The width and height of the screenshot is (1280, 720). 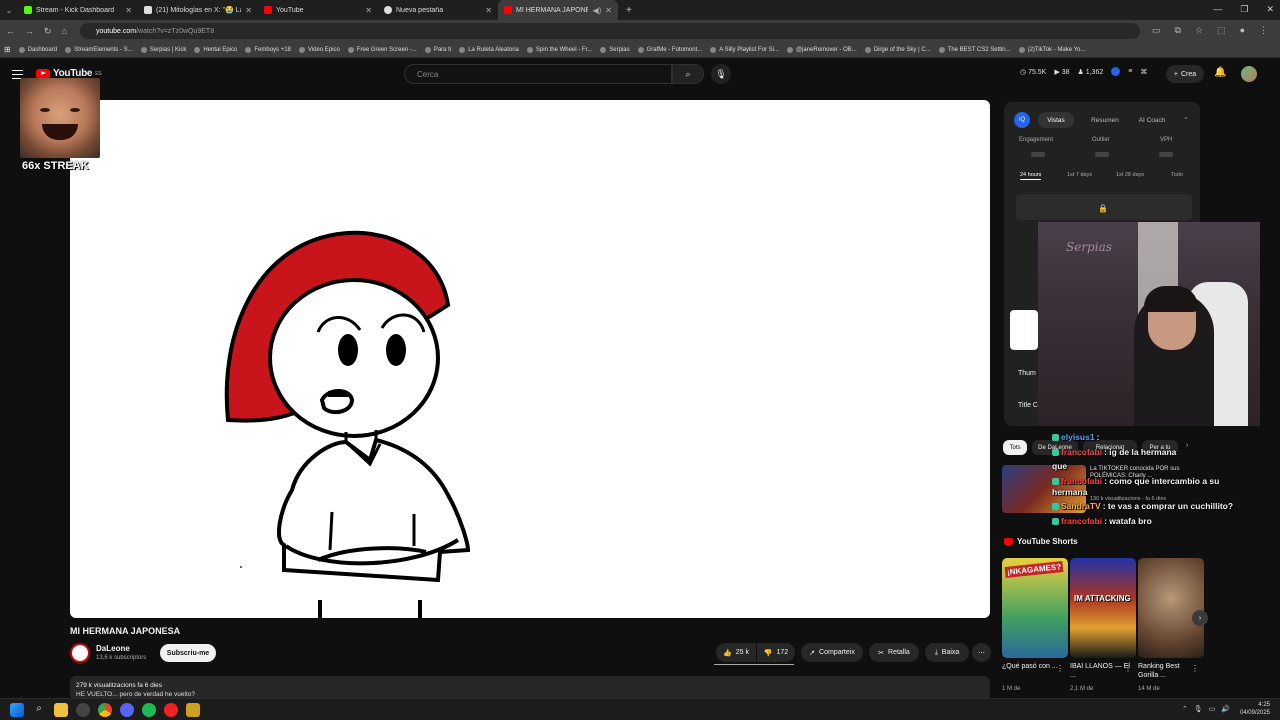 What do you see at coordinates (776, 652) in the screenshot?
I see `dislike-button: 👎 172` at bounding box center [776, 652].